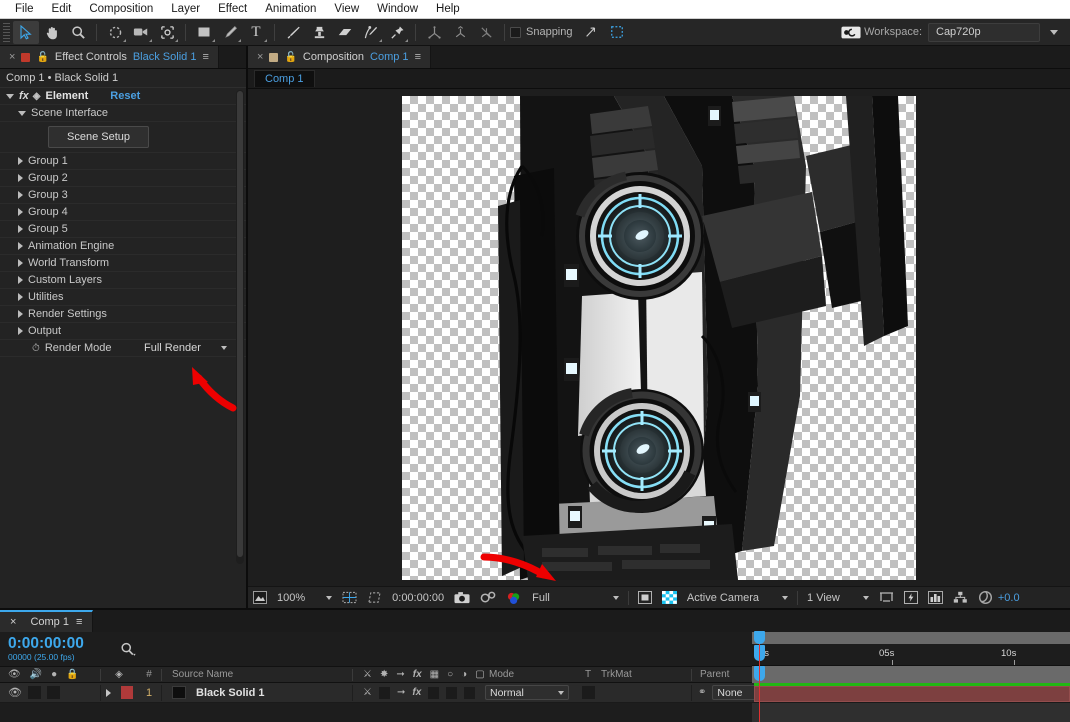  I want to click on shy-switch-icon: ⚔, so click(367, 674).